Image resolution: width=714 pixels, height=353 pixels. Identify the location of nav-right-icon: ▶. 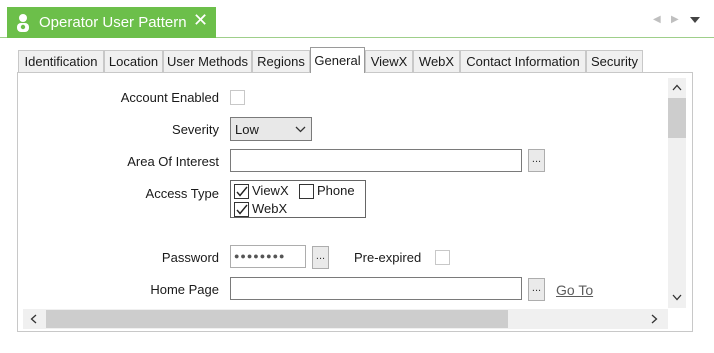
(675, 19).